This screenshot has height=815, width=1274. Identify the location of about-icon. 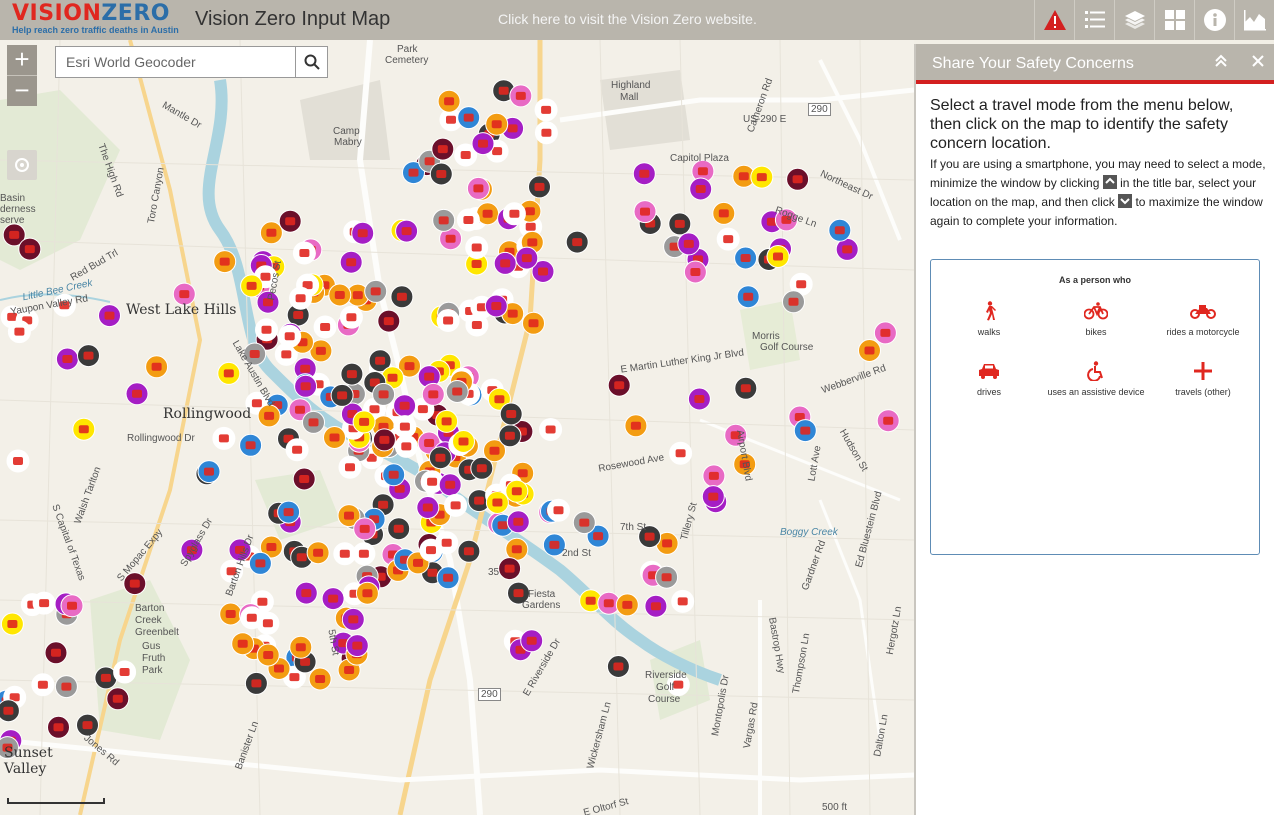
(1214, 20).